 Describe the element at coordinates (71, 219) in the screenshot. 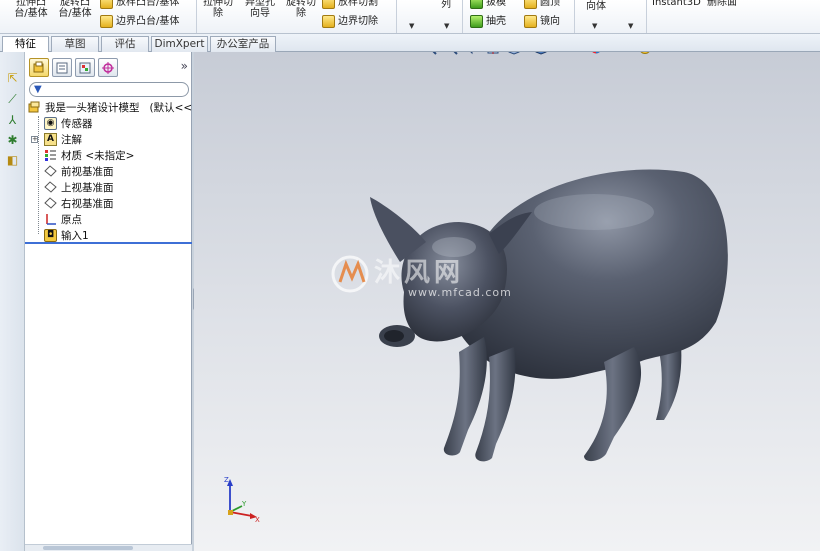

I see `tree-item-label: 原点` at that location.